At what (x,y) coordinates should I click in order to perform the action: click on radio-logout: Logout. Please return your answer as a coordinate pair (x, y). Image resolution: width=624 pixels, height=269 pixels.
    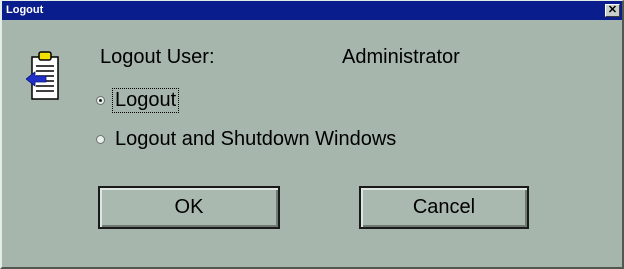
    Looking at the image, I should click on (138, 100).